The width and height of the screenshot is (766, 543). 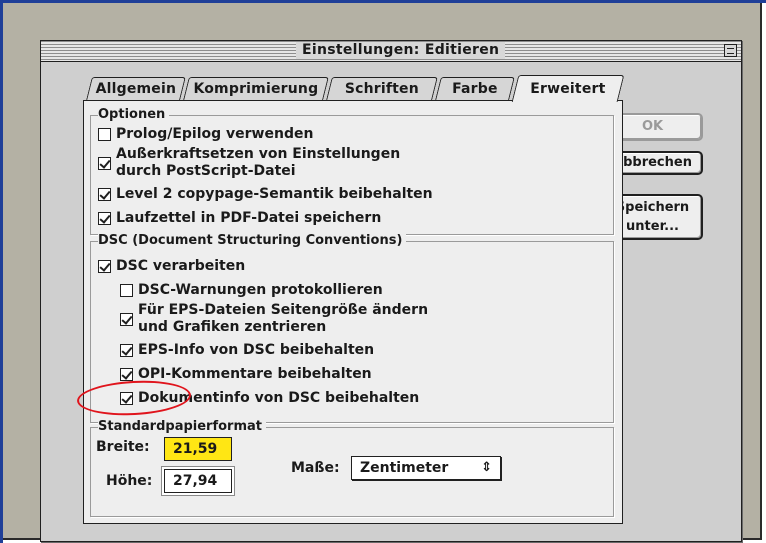 I want to click on tab-schriften: Schriften, so click(x=382, y=88).